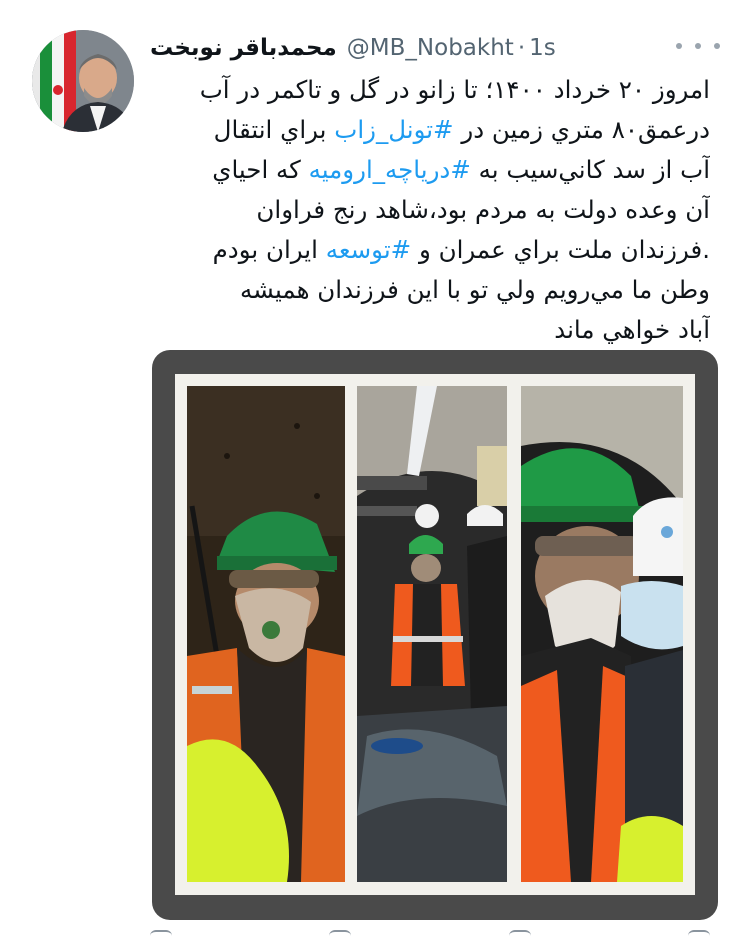  I want to click on author-avatar, so click(83, 81).